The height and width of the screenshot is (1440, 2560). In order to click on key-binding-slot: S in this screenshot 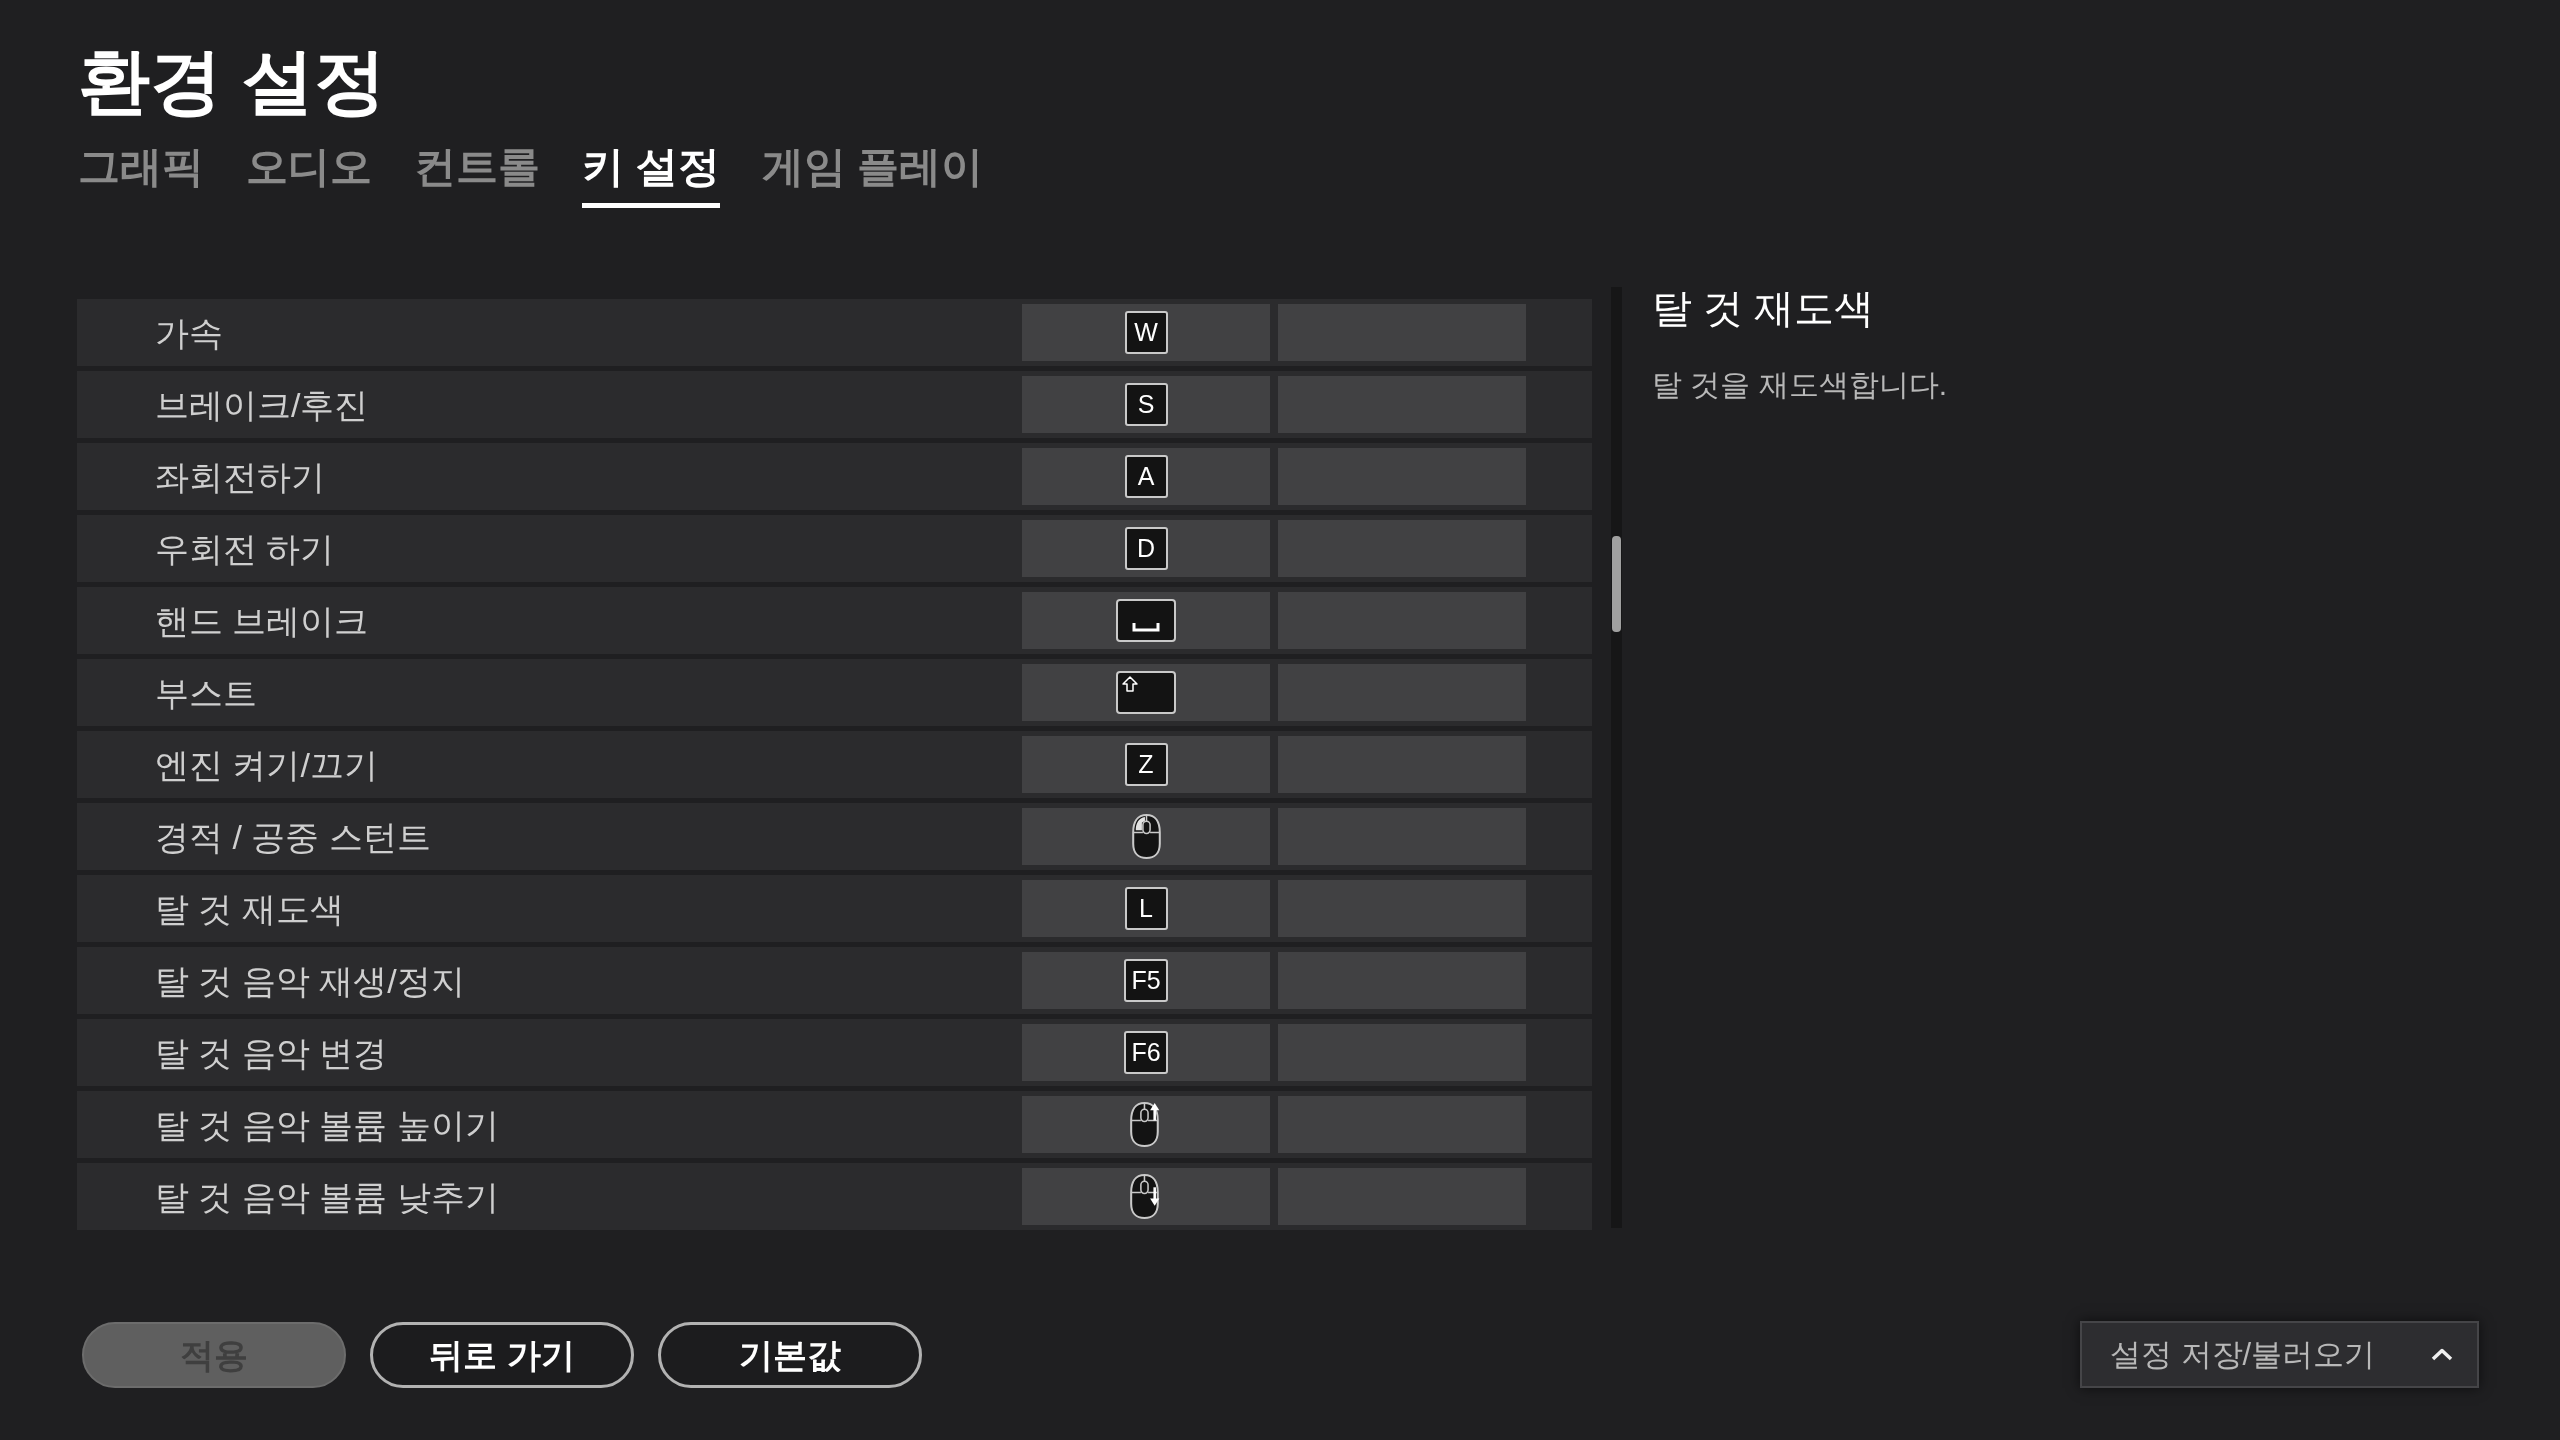, I will do `click(1146, 404)`.